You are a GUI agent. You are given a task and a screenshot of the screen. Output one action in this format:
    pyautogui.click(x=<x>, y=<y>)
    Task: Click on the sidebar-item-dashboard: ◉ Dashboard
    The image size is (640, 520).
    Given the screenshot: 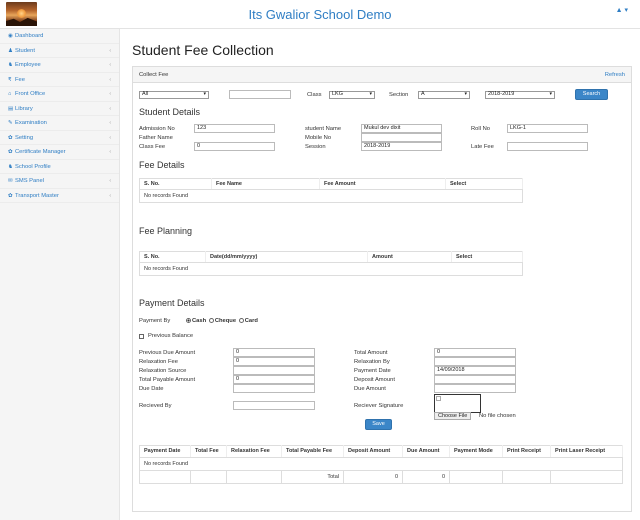 What is the action you would take?
    pyautogui.click(x=59, y=36)
    